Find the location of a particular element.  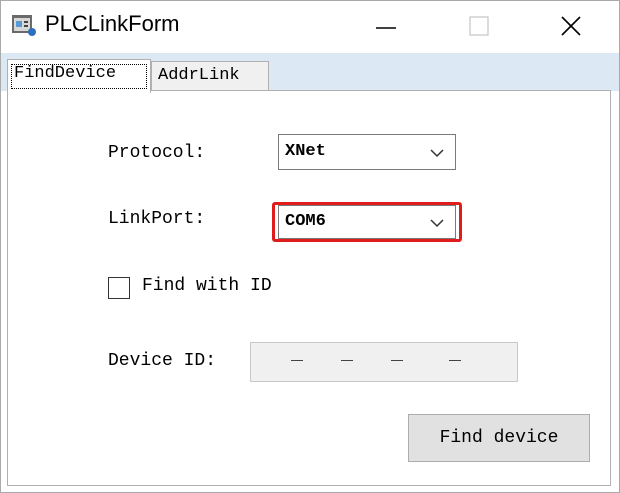

maximize-icon is located at coordinates (479, 26).